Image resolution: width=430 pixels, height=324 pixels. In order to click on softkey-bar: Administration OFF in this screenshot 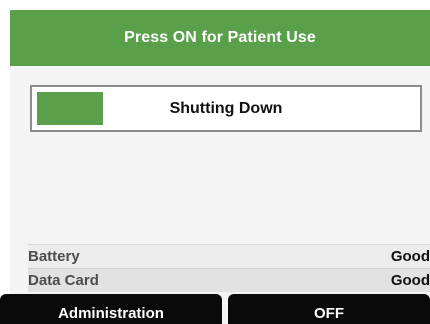, I will do `click(215, 309)`.